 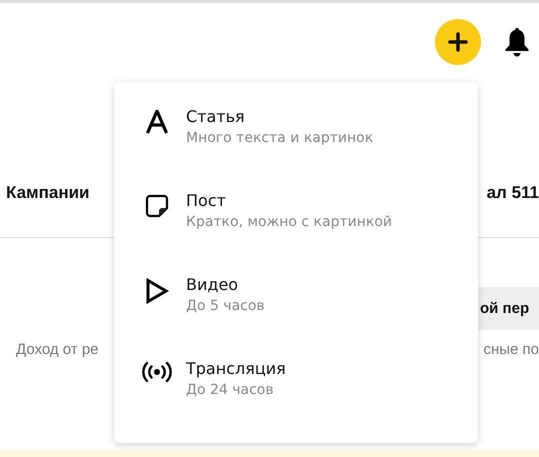 I want to click on item-subtitle: До 24 часов, so click(x=230, y=390).